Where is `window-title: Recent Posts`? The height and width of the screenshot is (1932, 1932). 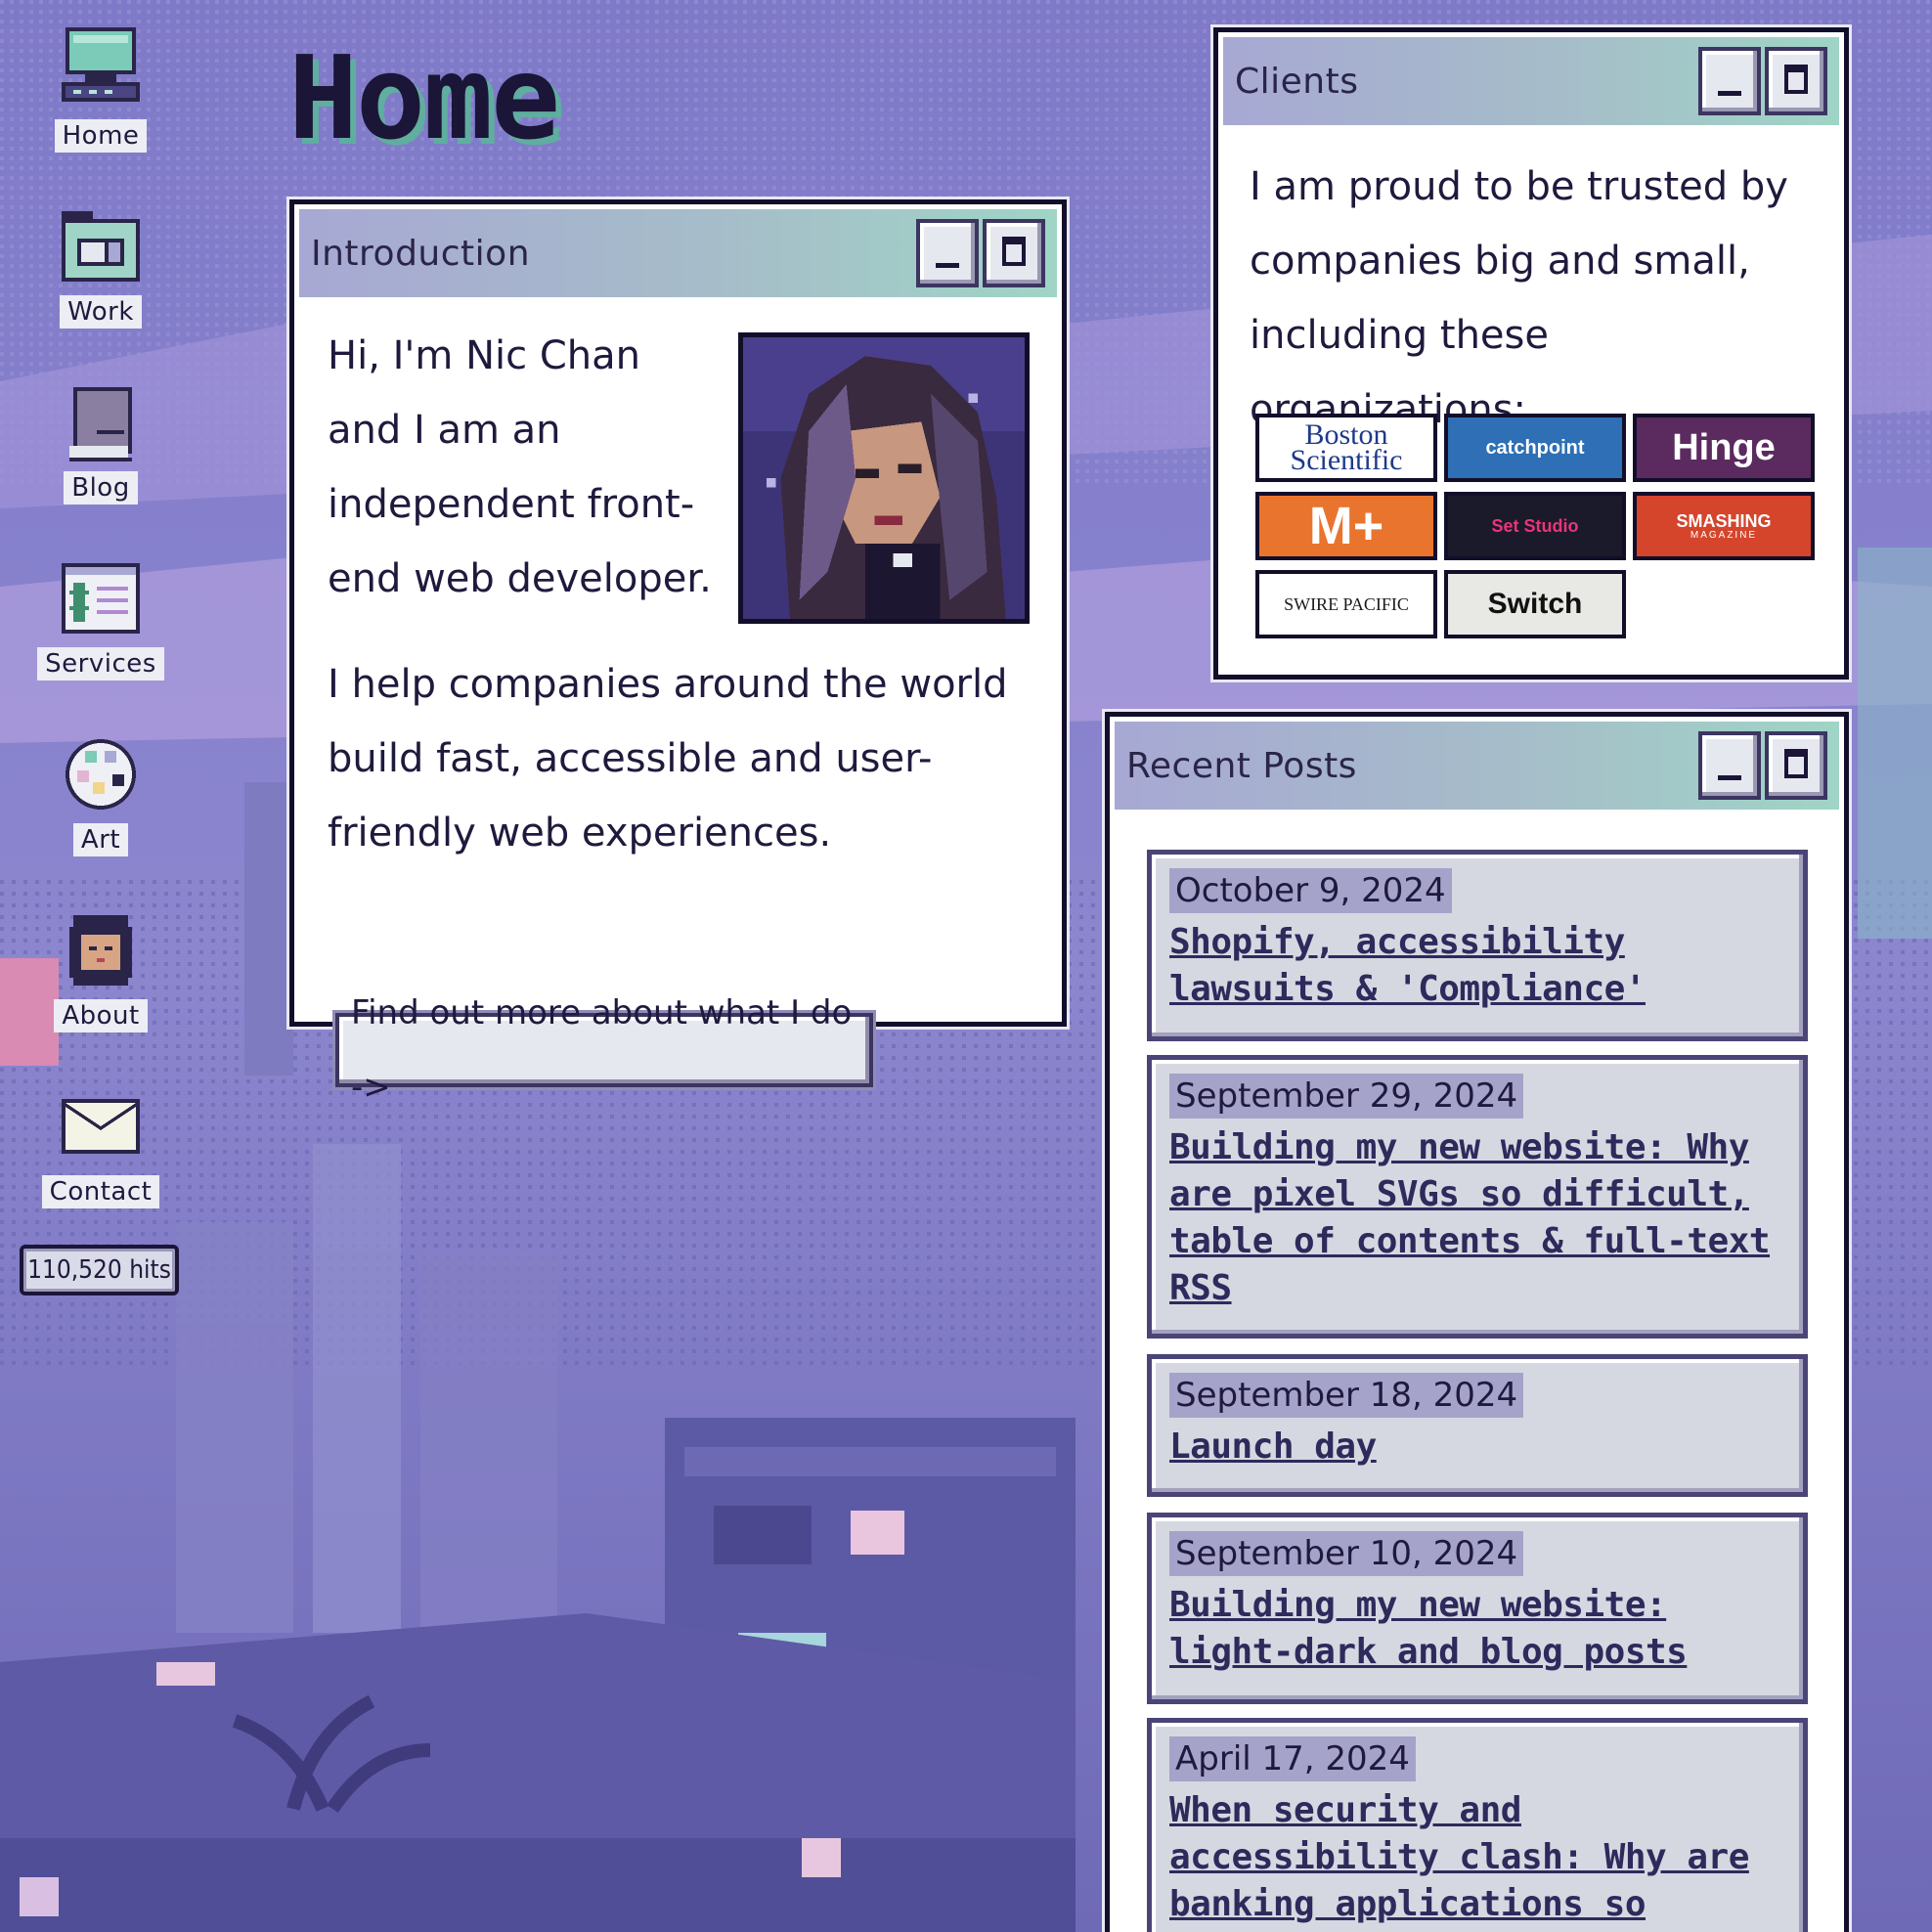
window-title: Recent Posts is located at coordinates (1241, 765).